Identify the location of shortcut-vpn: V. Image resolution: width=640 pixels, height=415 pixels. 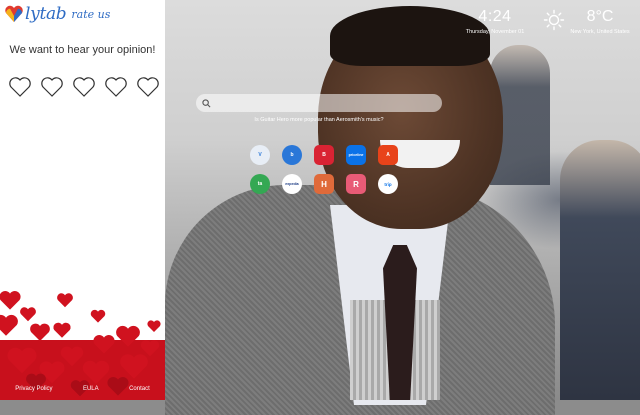
(260, 155).